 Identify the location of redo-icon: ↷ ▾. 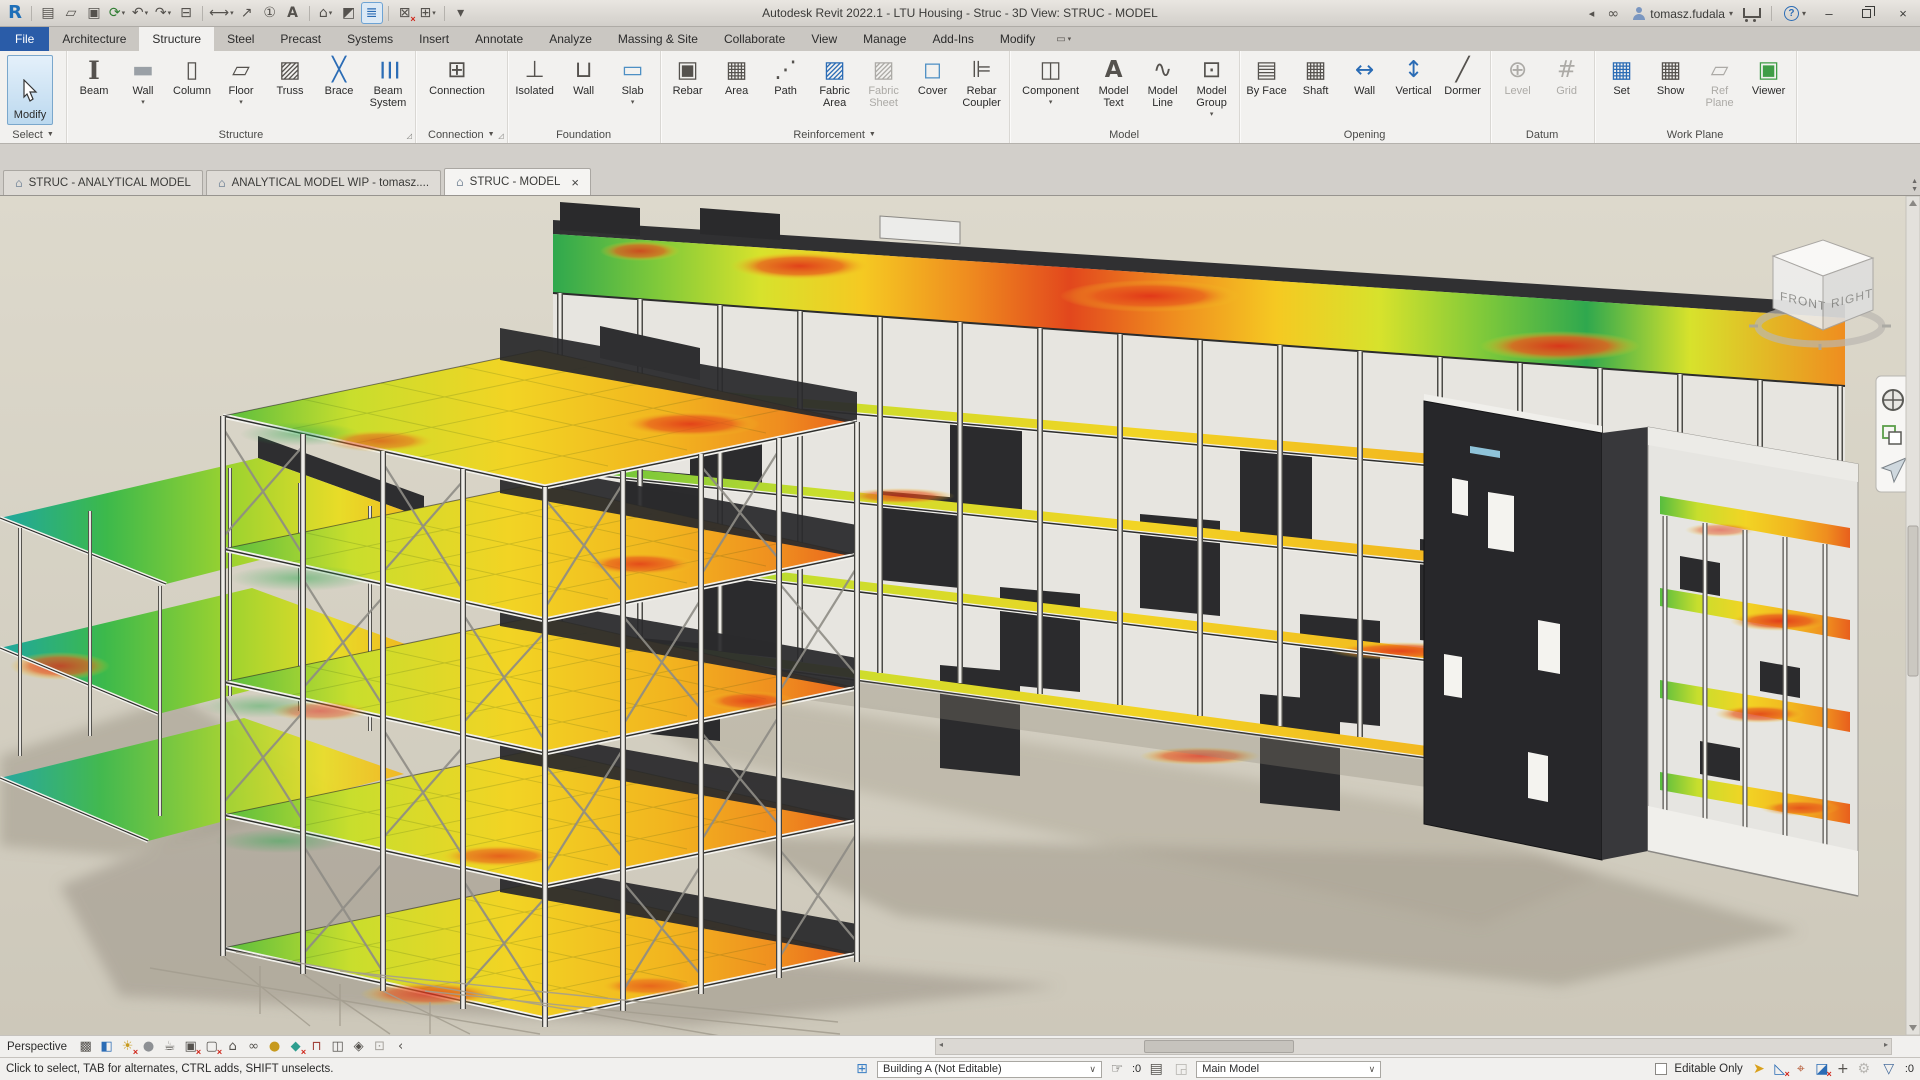
(163, 13).